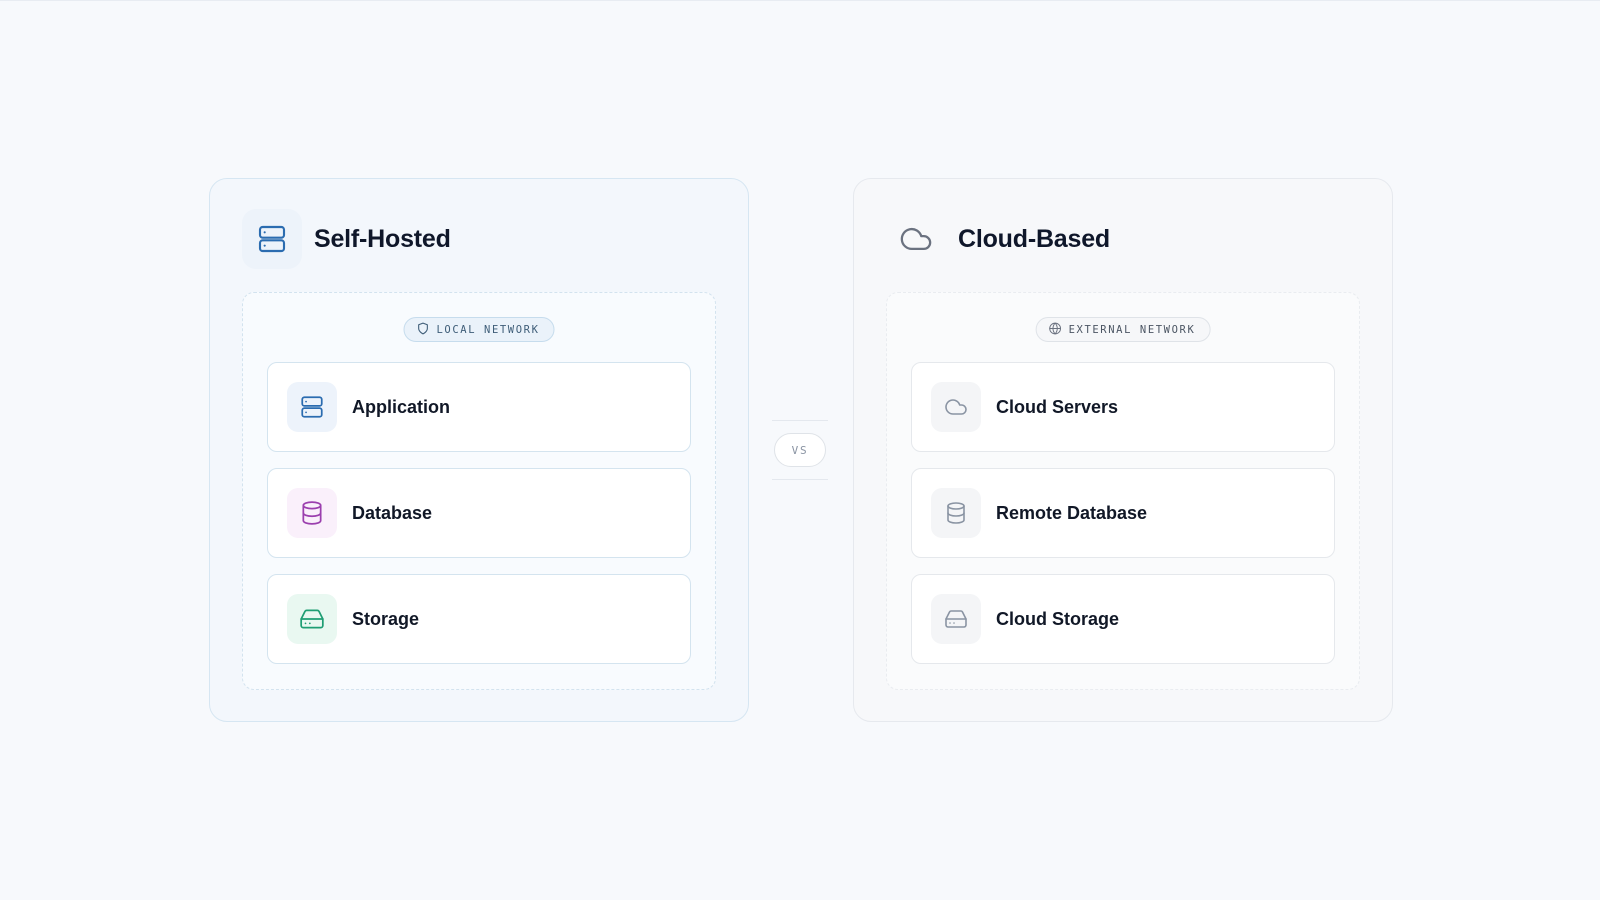 This screenshot has height=900, width=1600. What do you see at coordinates (1123, 619) in the screenshot?
I see `cloud-storage-card: Cloud Storage` at bounding box center [1123, 619].